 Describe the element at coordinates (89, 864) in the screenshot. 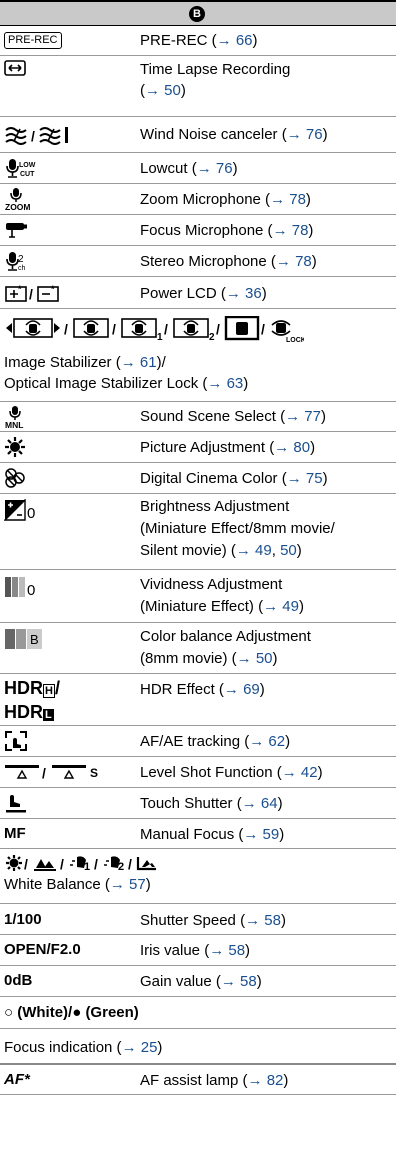

I see `white-balance-icons: / / 1 / 2 /` at that location.